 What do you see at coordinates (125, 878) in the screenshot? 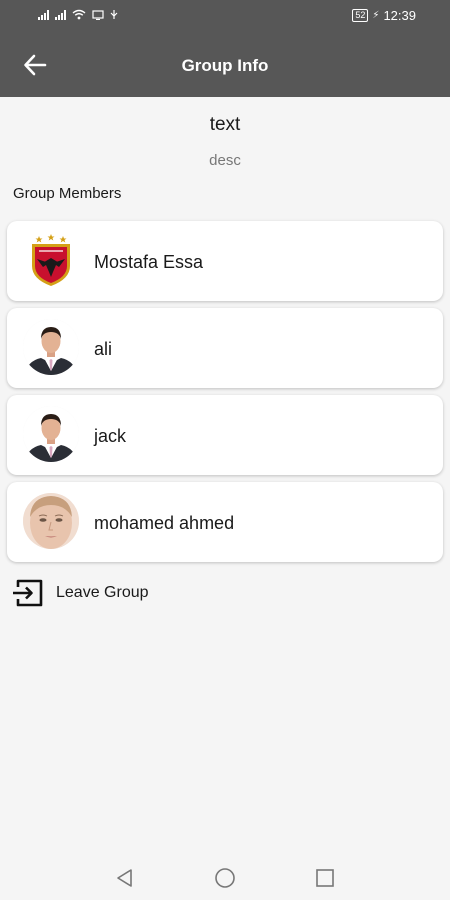
I see `nav-back-icon` at bounding box center [125, 878].